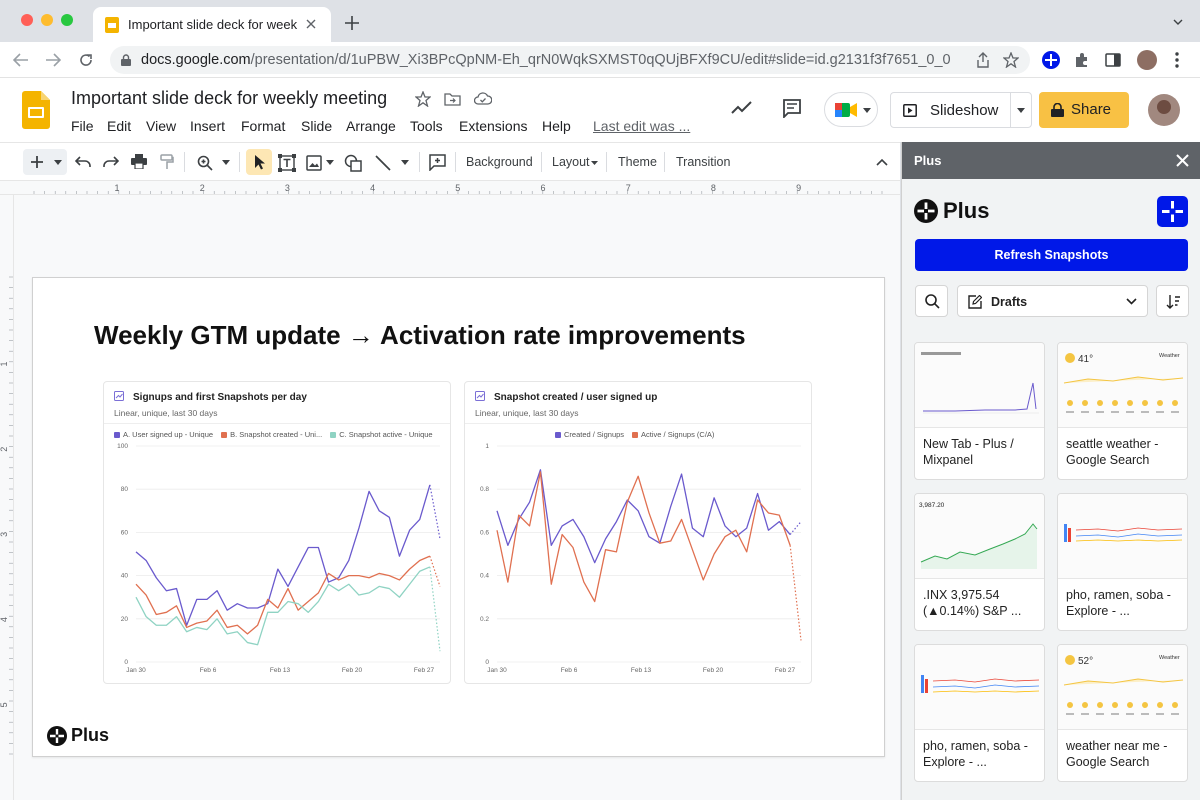  Describe the element at coordinates (111, 162) in the screenshot. I see `redo-icon` at that location.